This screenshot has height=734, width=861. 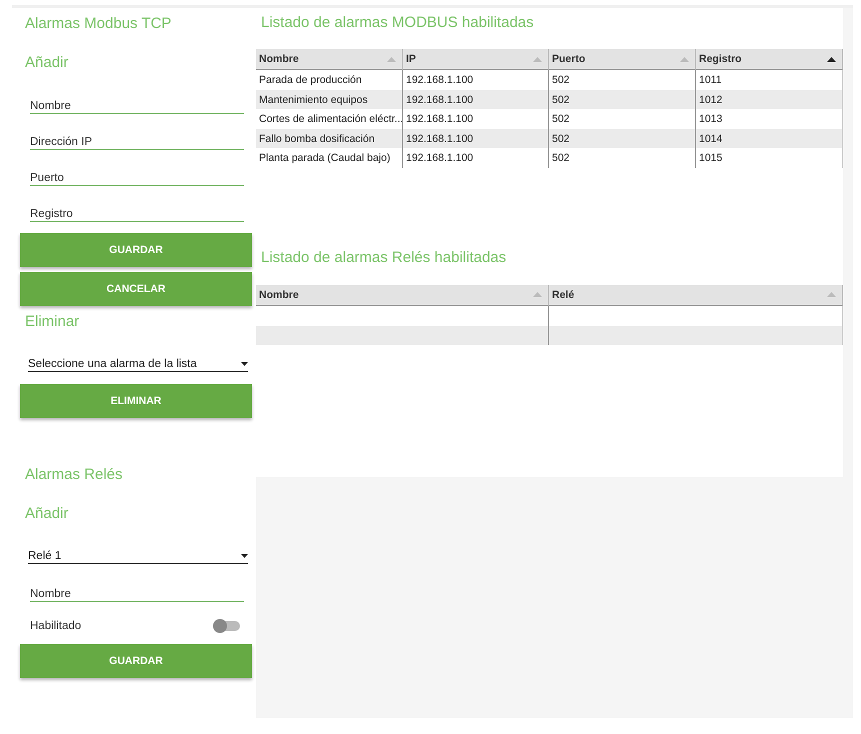 What do you see at coordinates (696, 295) in the screenshot?
I see `column-header: Relé` at bounding box center [696, 295].